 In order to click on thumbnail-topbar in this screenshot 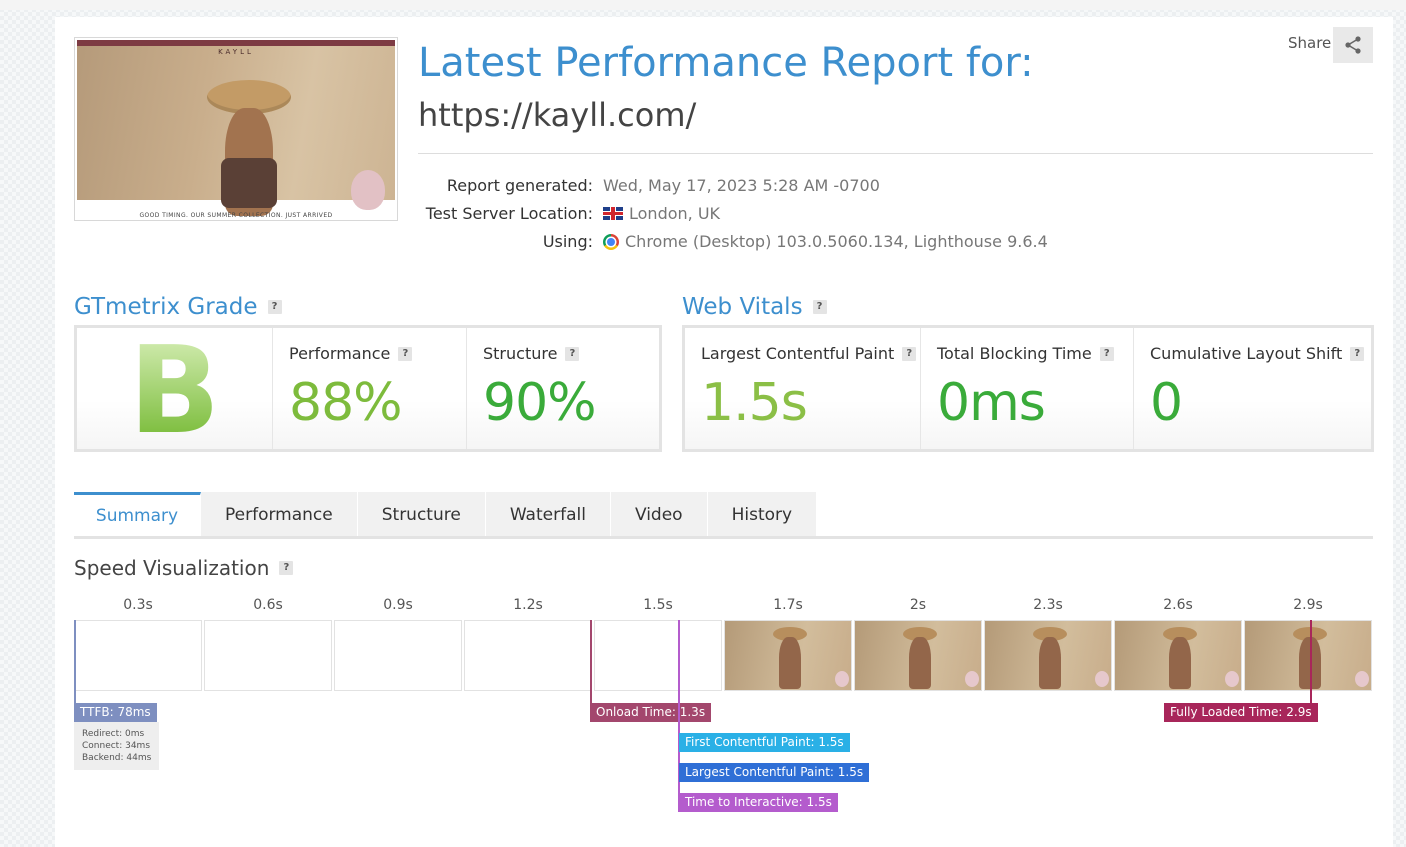, I will do `click(236, 43)`.